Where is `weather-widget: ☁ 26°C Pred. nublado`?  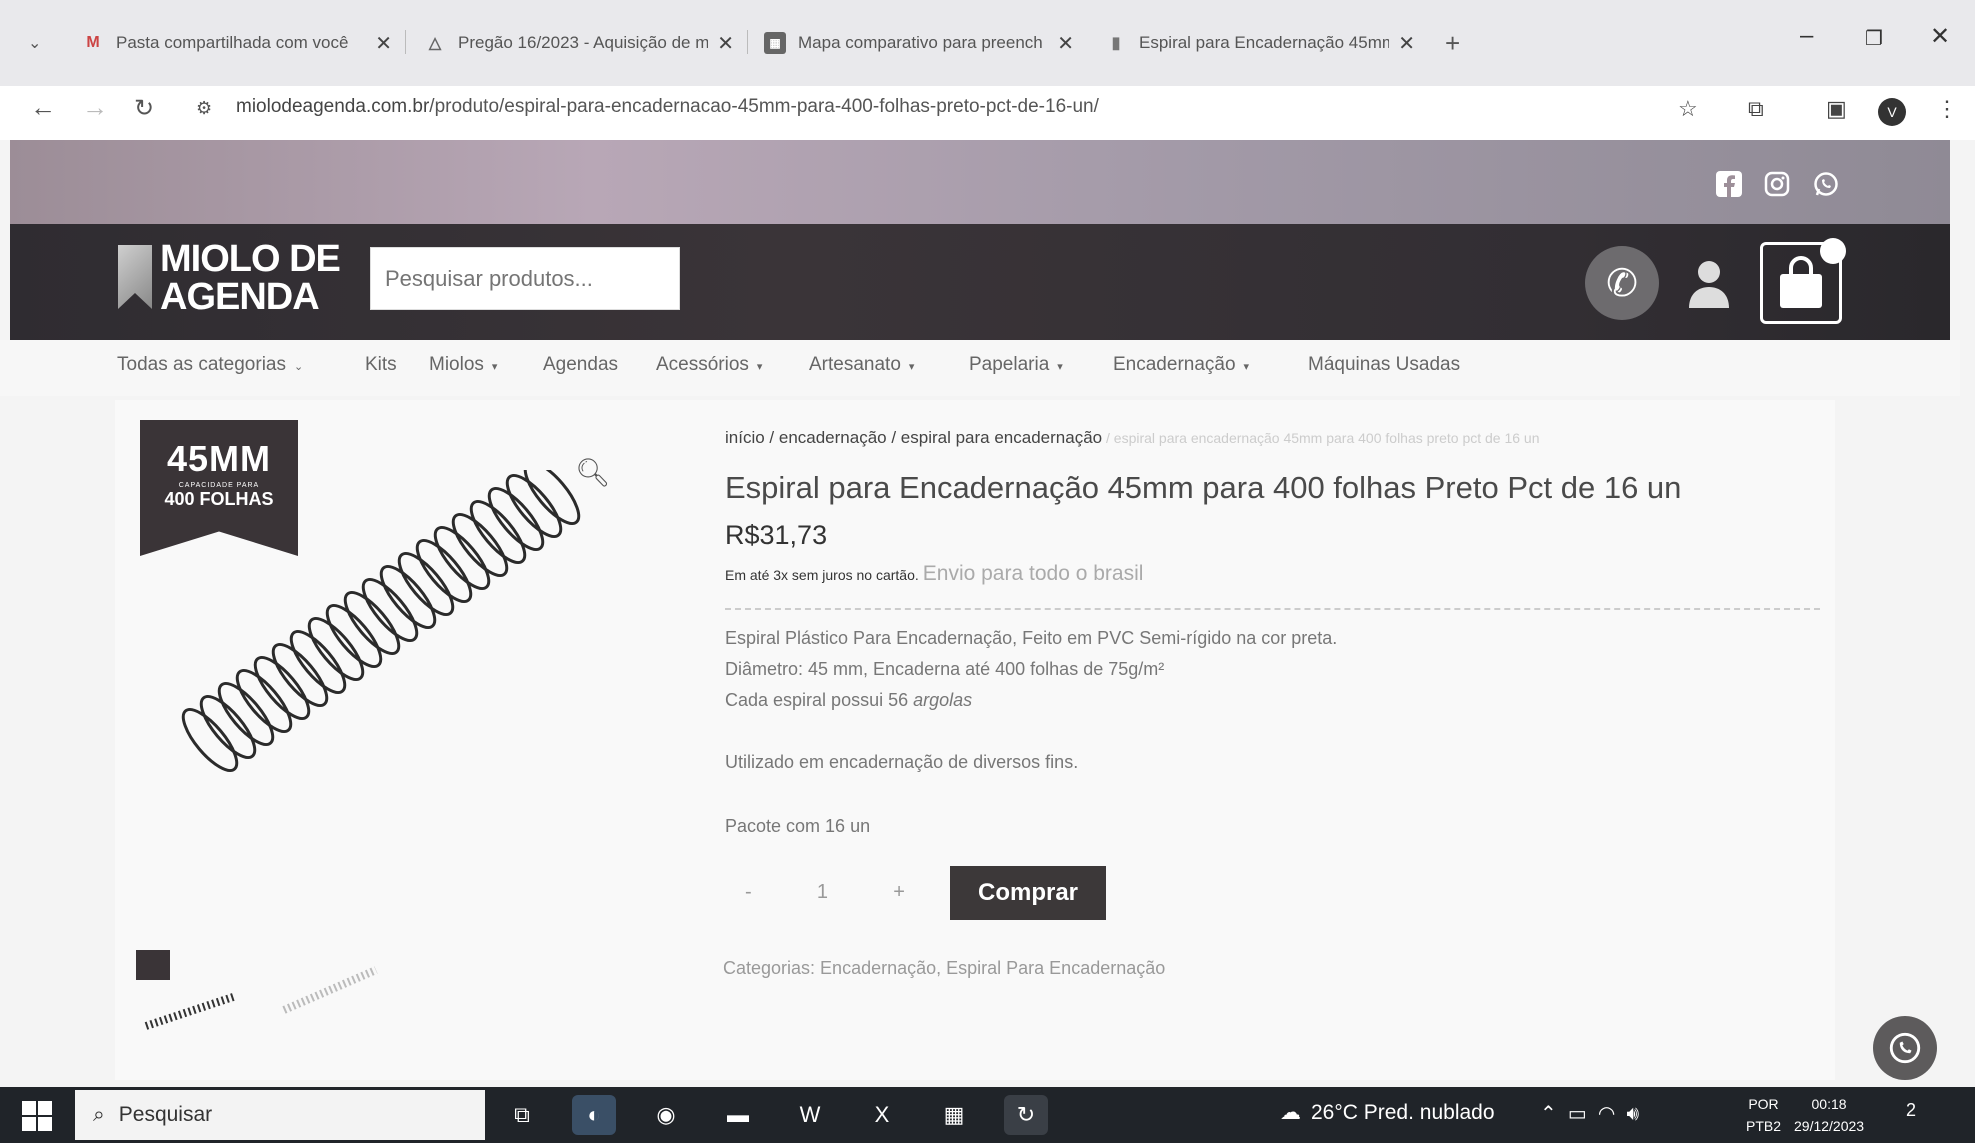
weather-widget: ☁ 26°C Pred. nublado is located at coordinates (1387, 1112).